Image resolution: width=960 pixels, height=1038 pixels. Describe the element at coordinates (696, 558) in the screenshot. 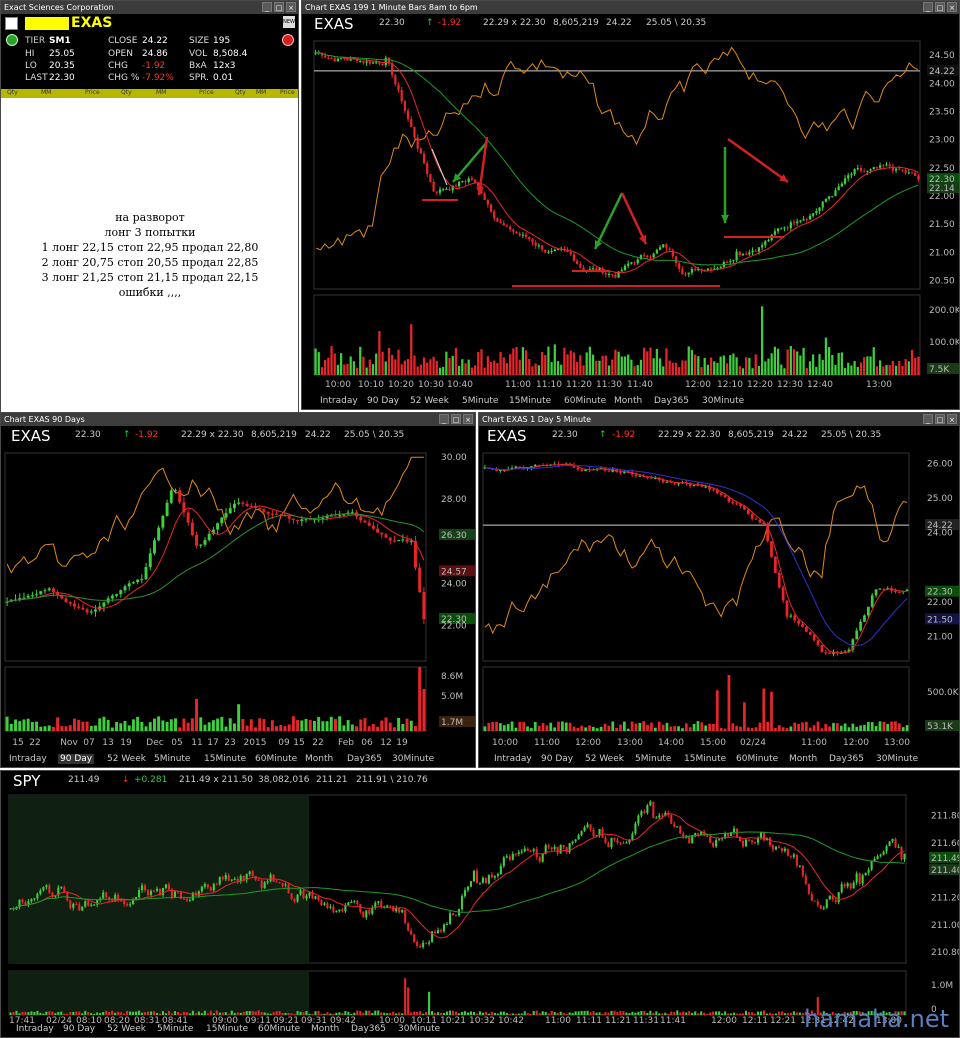

I see `ma-fast-line` at that location.